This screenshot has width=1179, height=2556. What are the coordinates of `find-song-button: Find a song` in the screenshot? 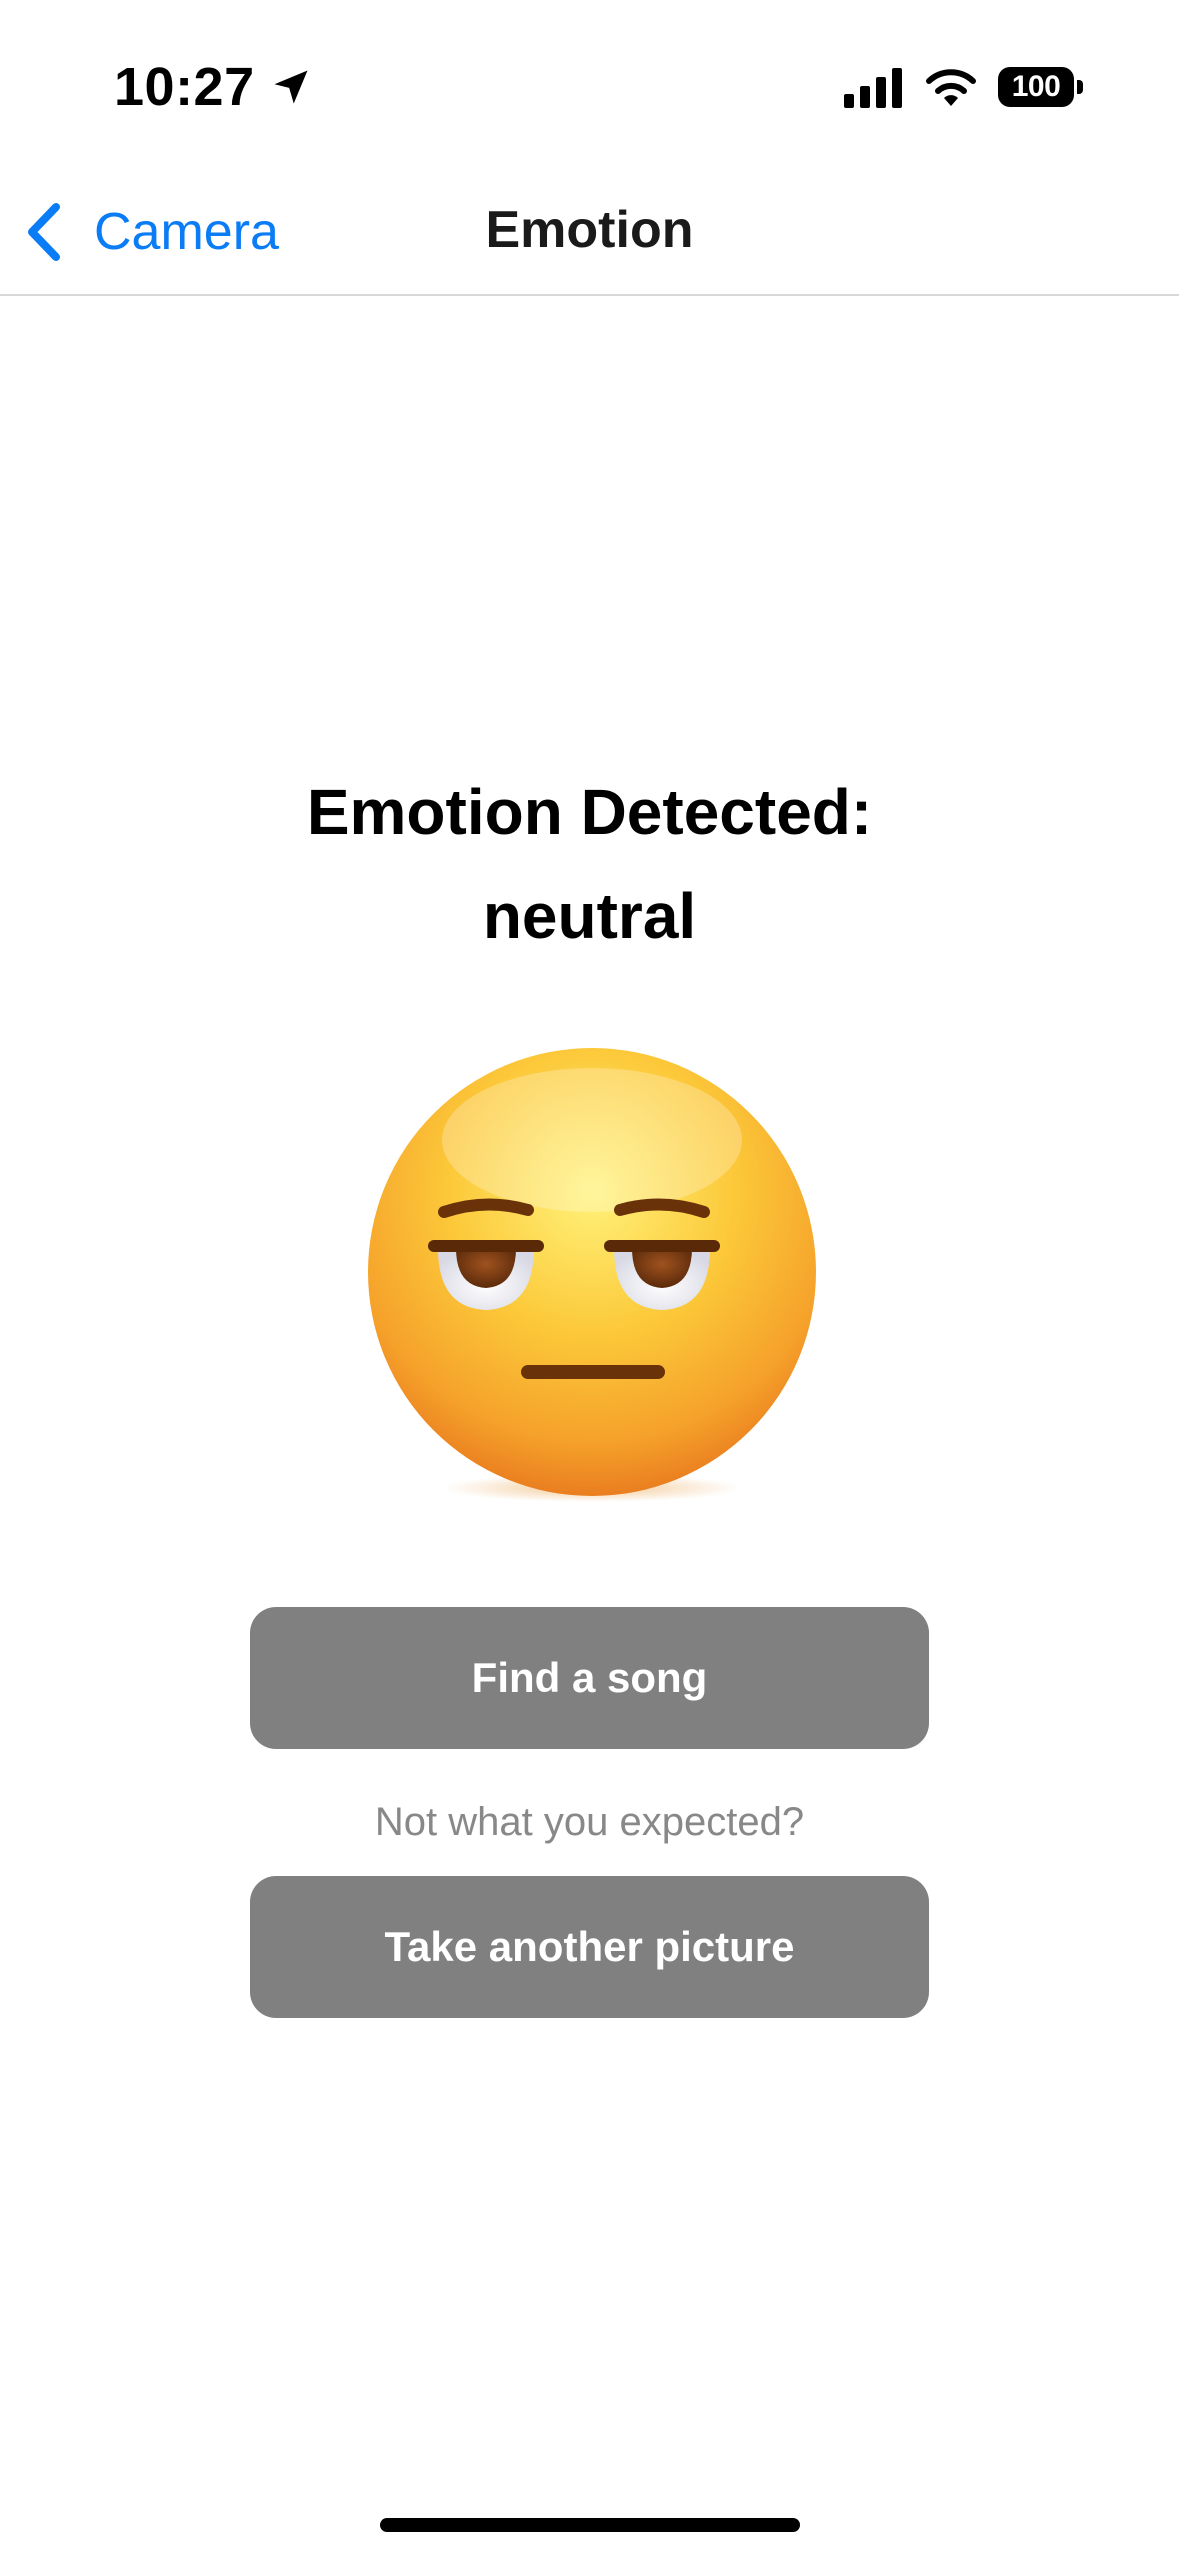 It's located at (589, 1678).